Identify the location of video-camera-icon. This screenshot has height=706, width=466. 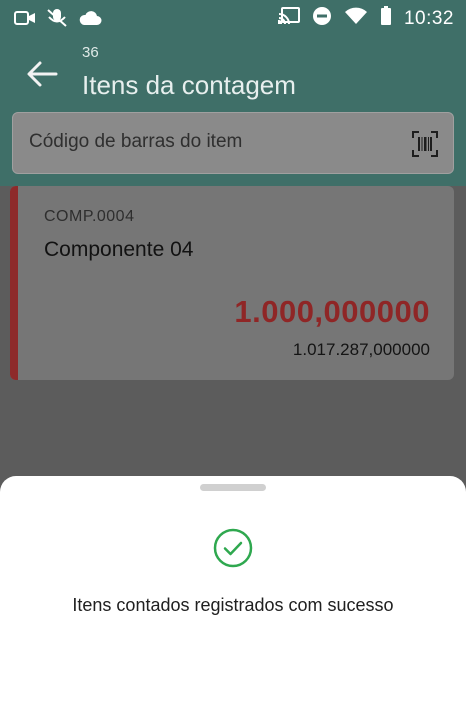
(25, 20).